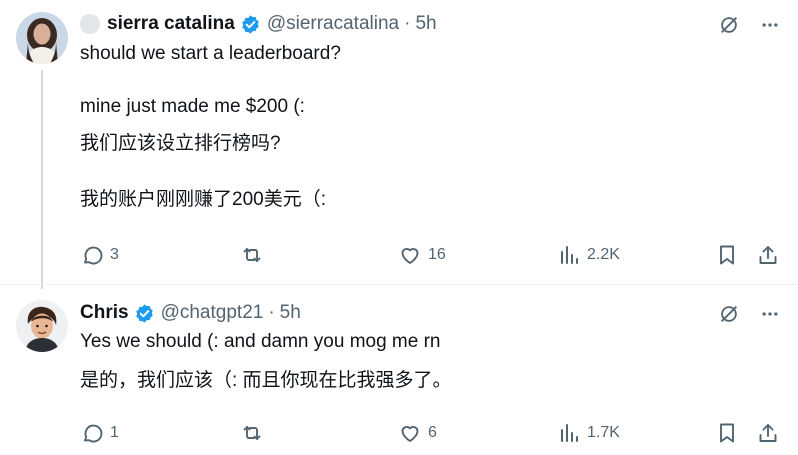 The height and width of the screenshot is (455, 798). I want to click on like-button: 16, so click(422, 255).